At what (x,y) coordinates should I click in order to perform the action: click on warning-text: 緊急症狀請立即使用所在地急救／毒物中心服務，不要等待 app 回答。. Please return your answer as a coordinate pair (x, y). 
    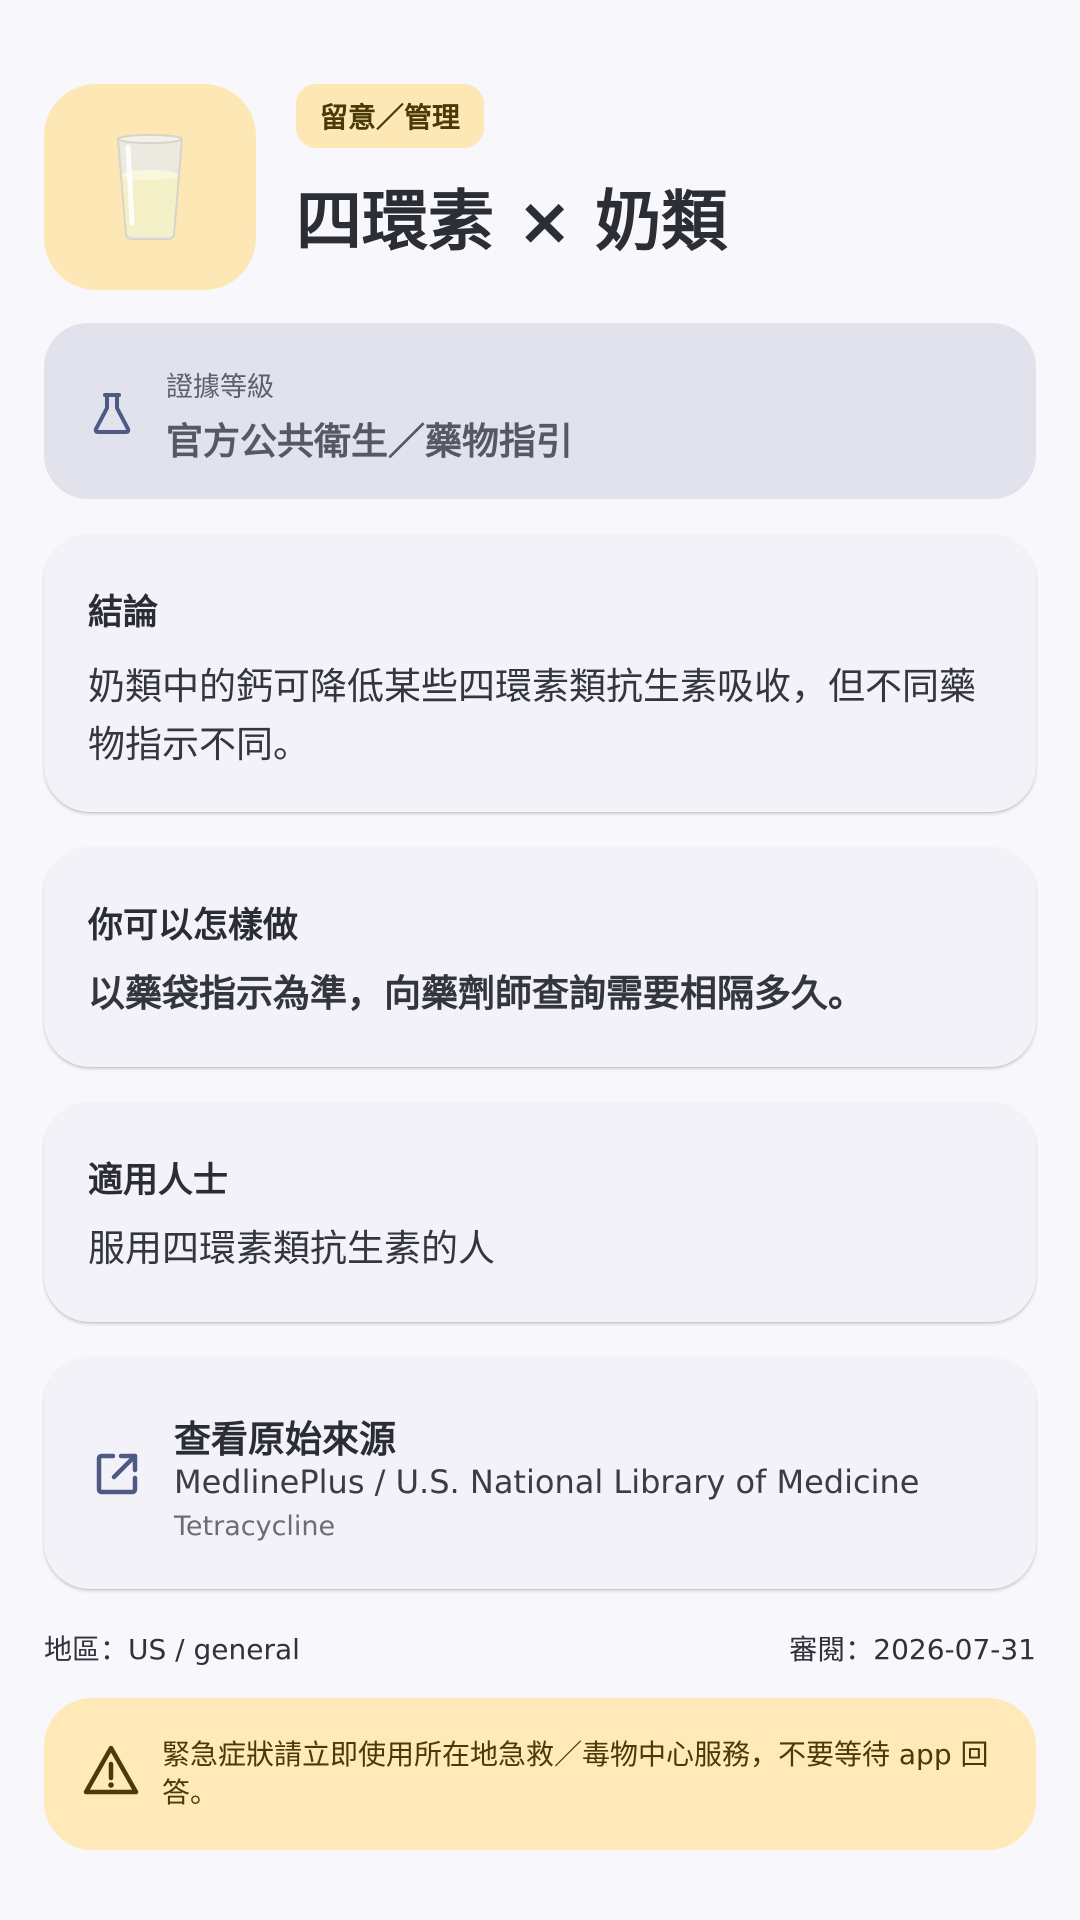
    Looking at the image, I should click on (575, 1773).